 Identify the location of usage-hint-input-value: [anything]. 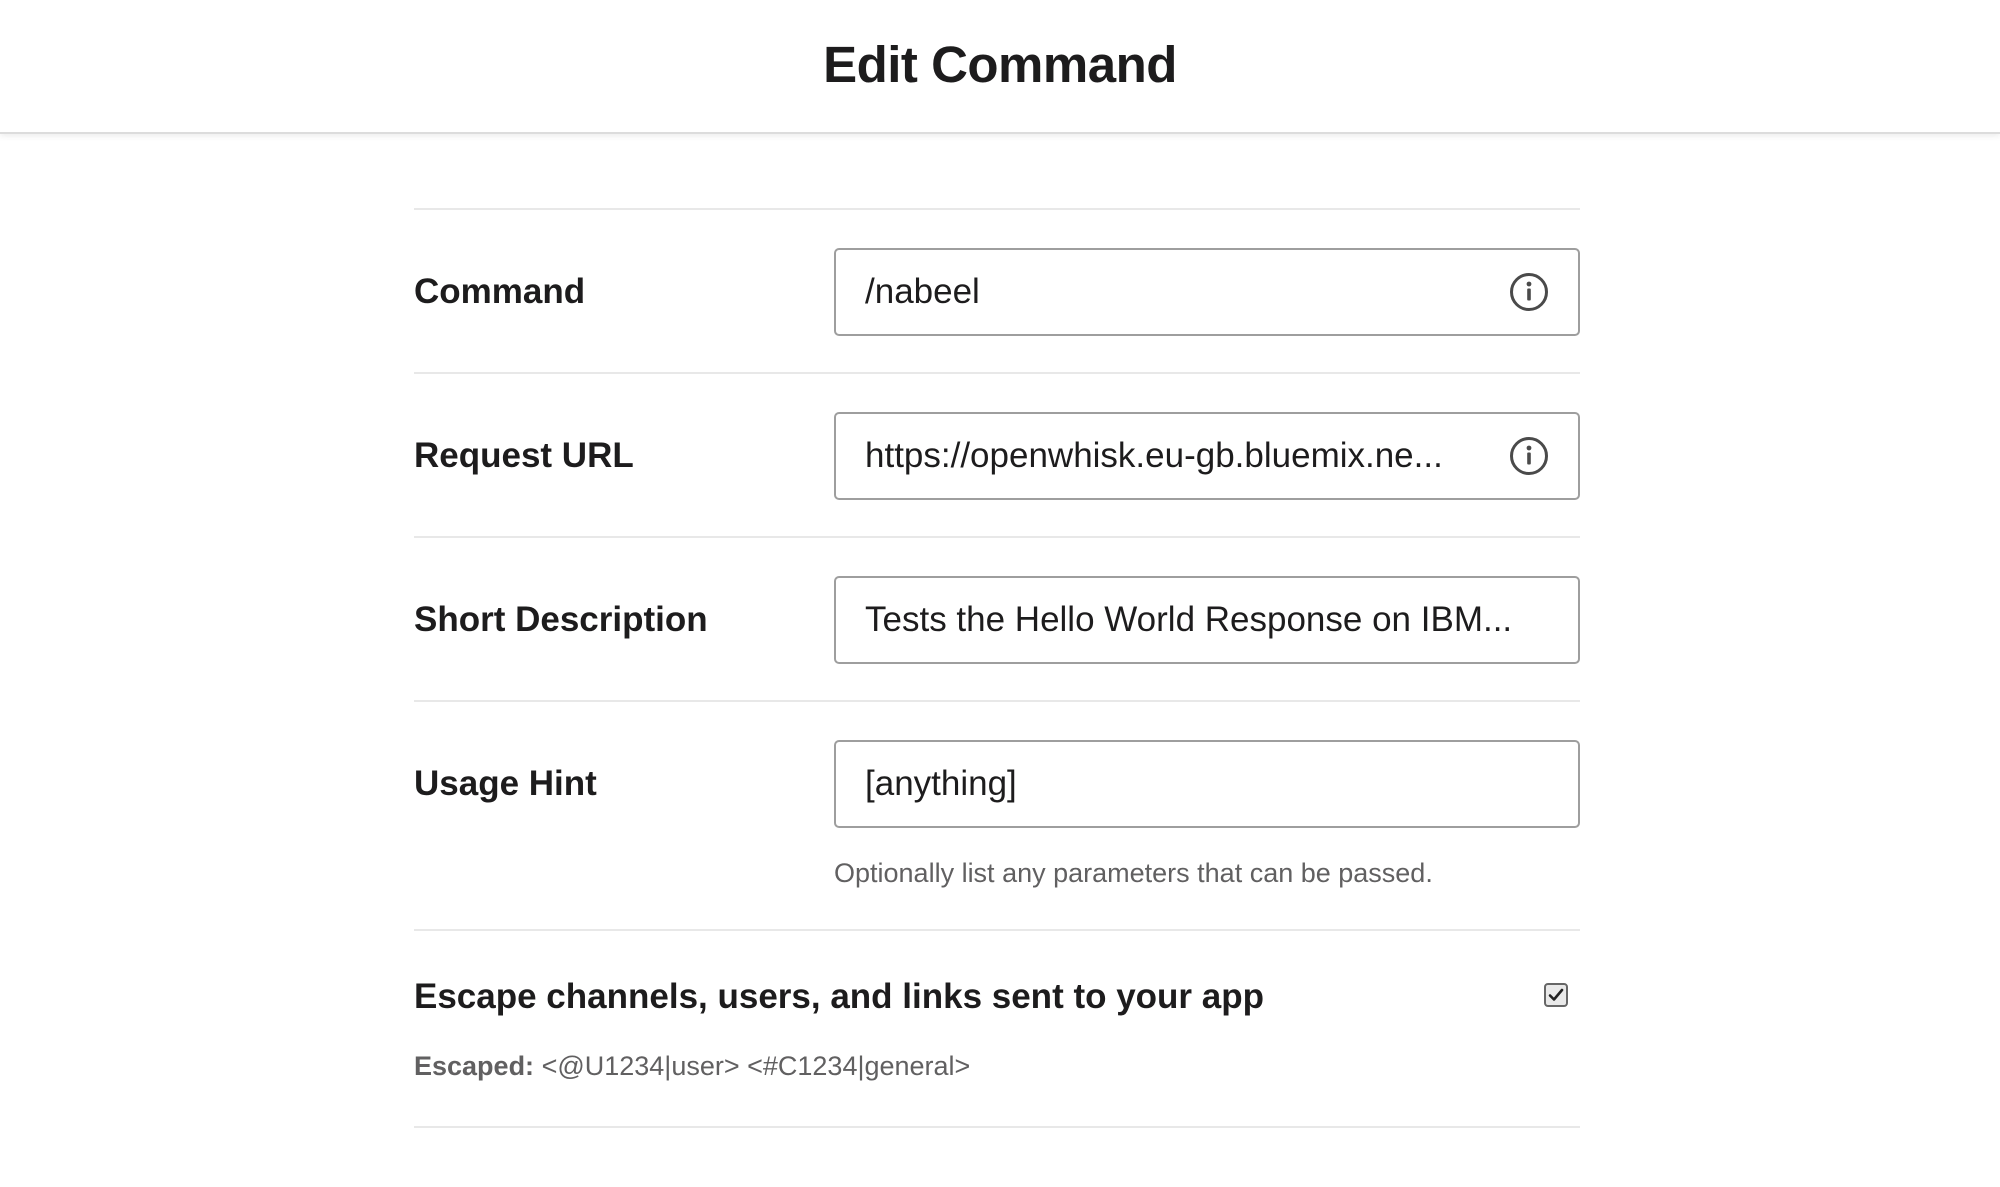
(941, 783).